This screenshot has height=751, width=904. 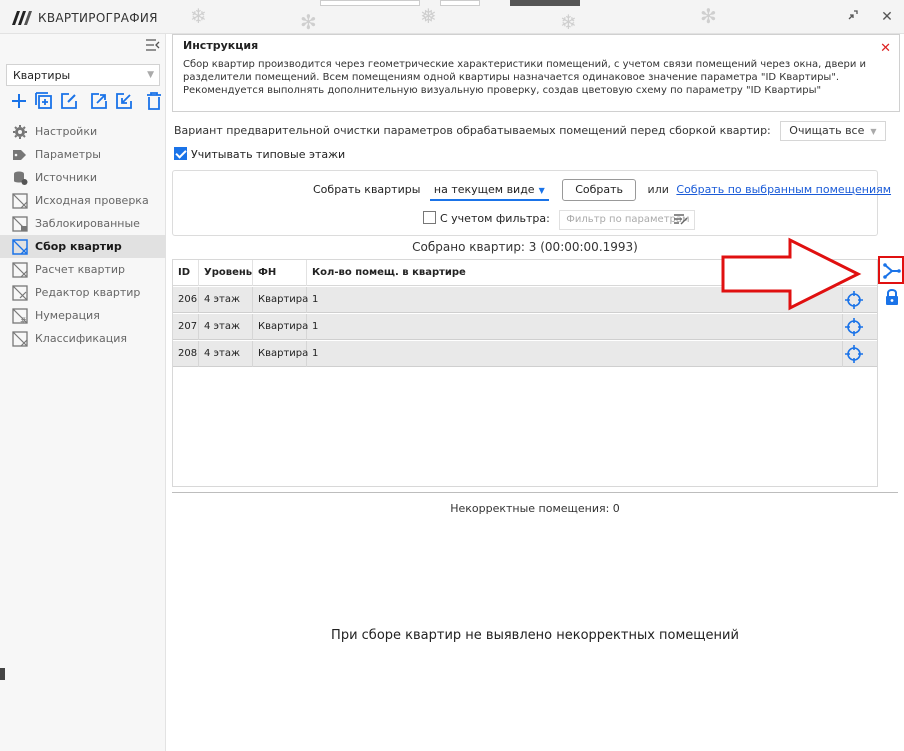 What do you see at coordinates (525, 300) in the screenshot?
I see `table-row: 206 4 этаж Квартира 1` at bounding box center [525, 300].